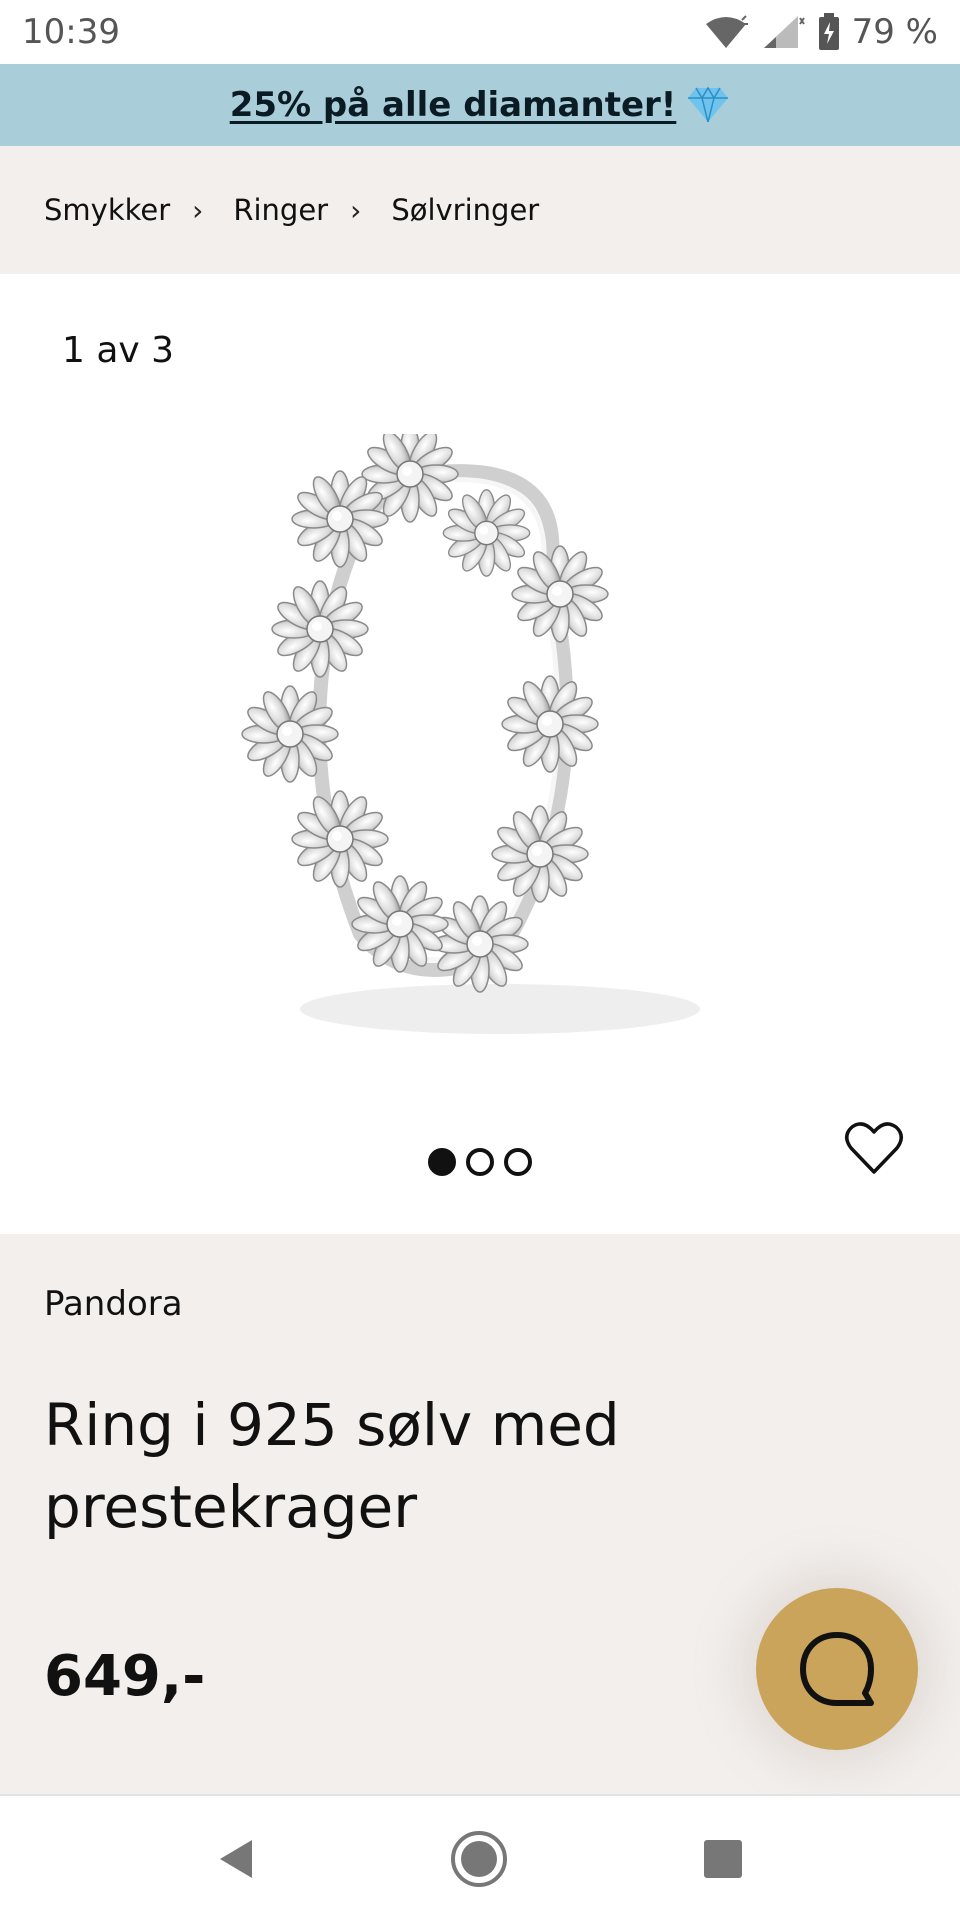 The image size is (960, 1920). I want to click on chat-bubble-icon, so click(837, 1669).